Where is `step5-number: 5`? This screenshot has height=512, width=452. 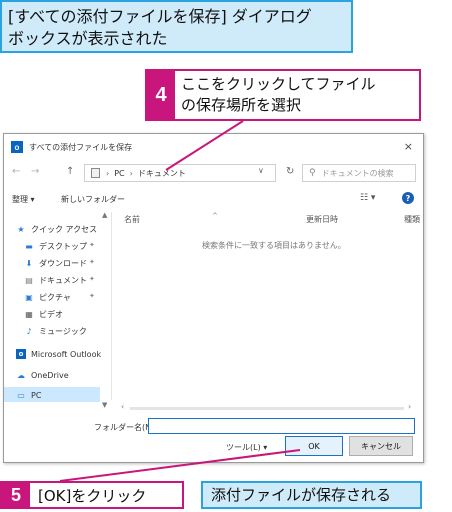
step5-number: 5 is located at coordinates (16, 495).